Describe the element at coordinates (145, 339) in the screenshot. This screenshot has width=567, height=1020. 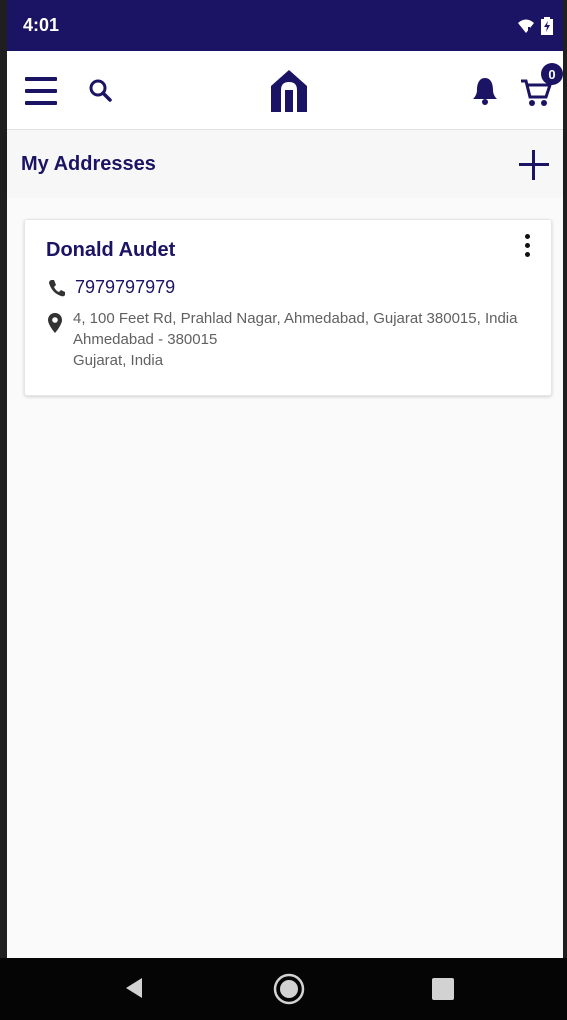
I see `address-line-2: Ahmedabad - 380015` at that location.